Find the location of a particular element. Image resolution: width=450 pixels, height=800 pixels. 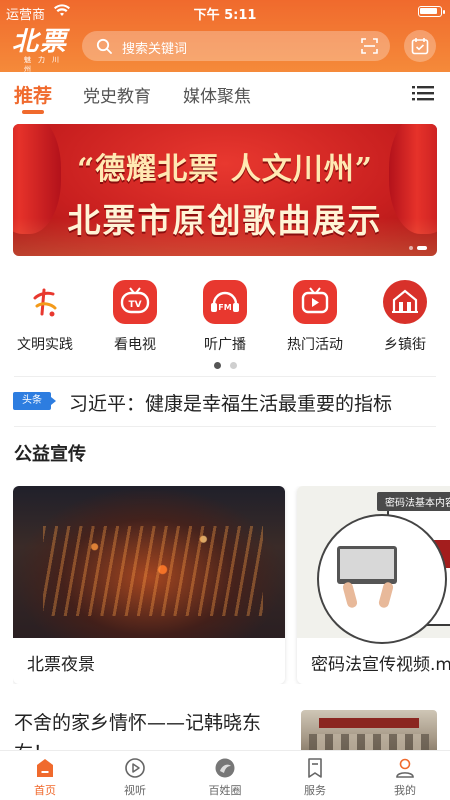

quick-link-civilization: 文明实践 is located at coordinates (45, 313).